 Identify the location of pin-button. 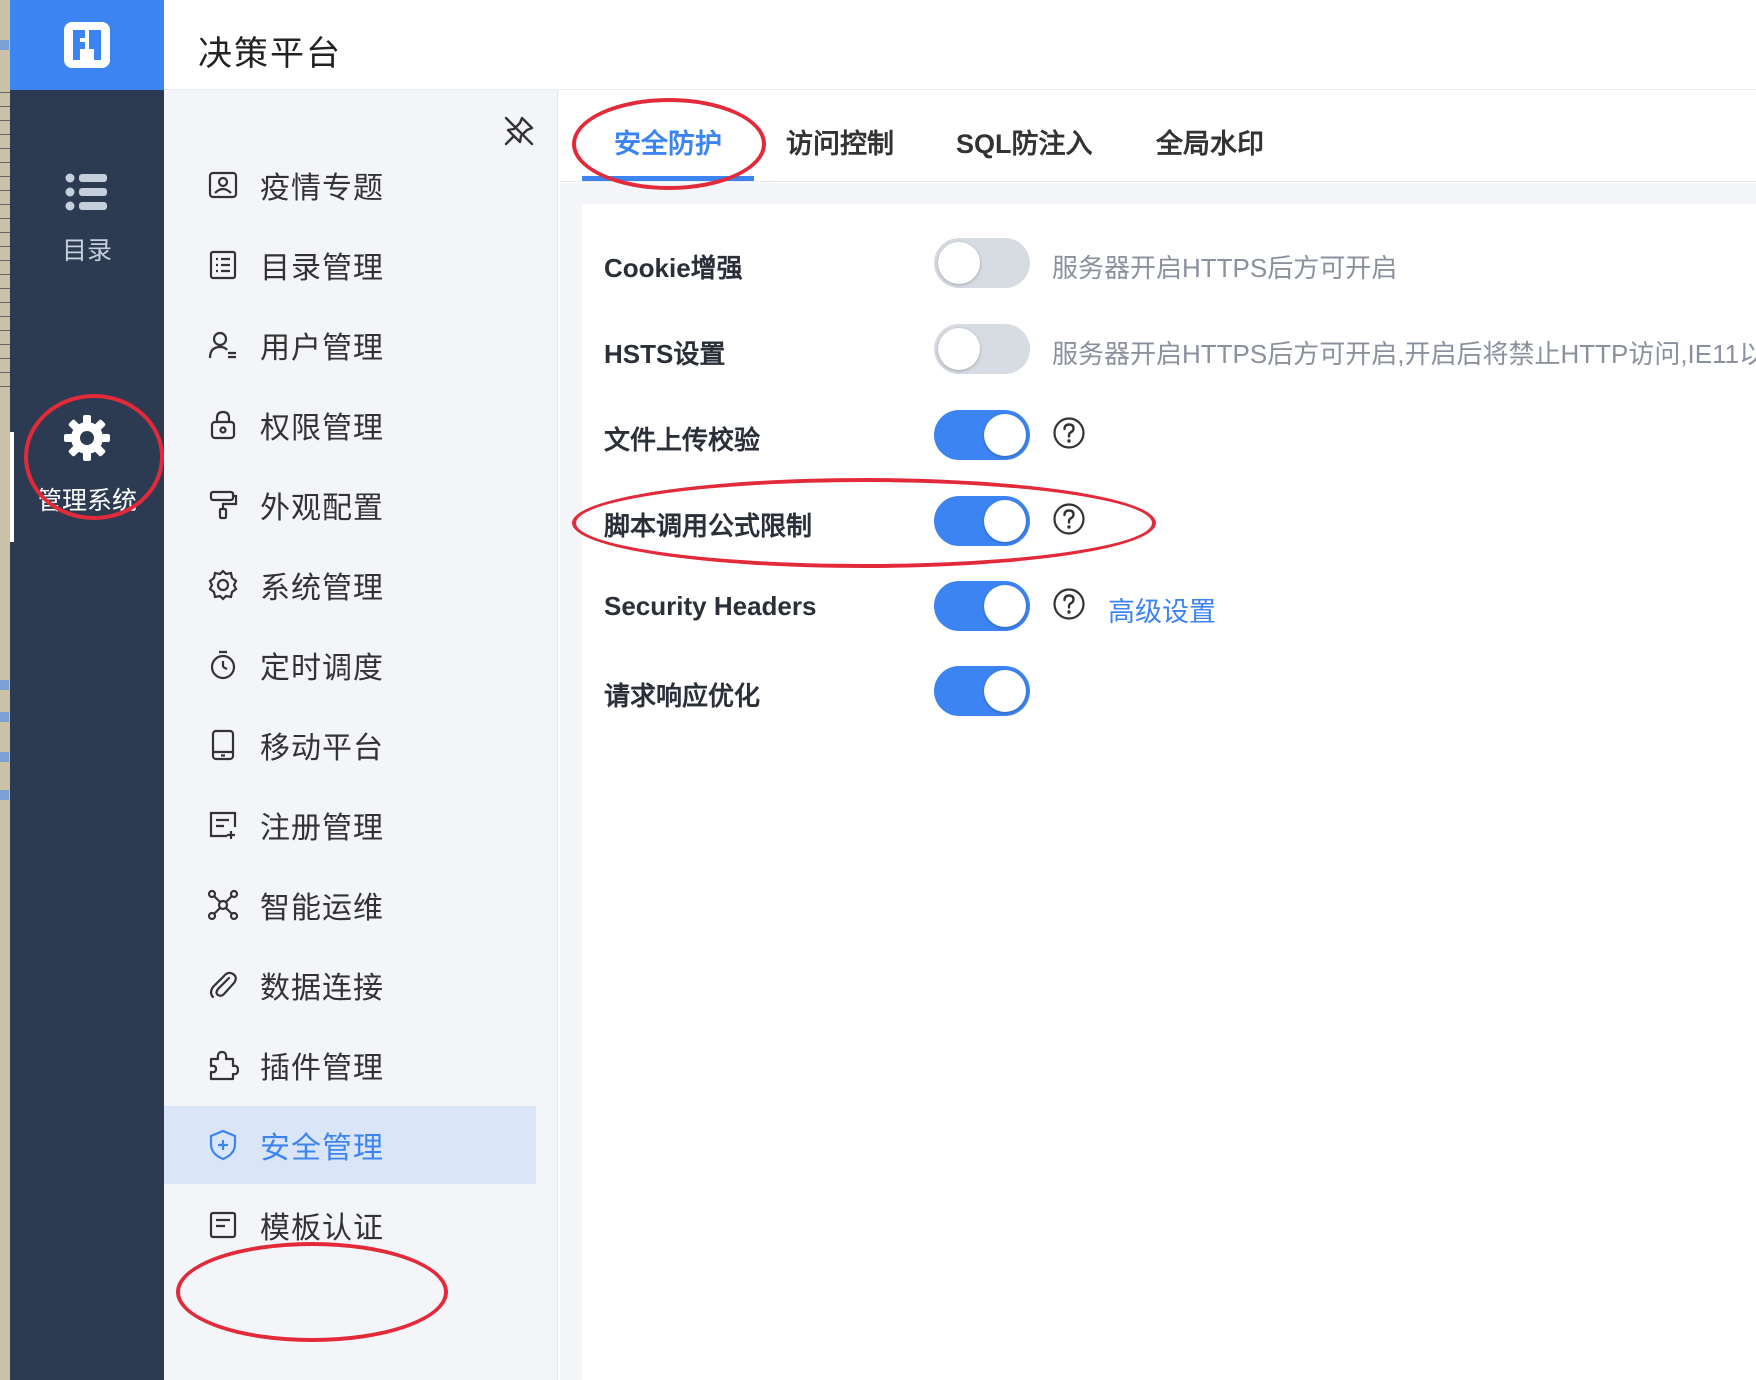
(519, 131).